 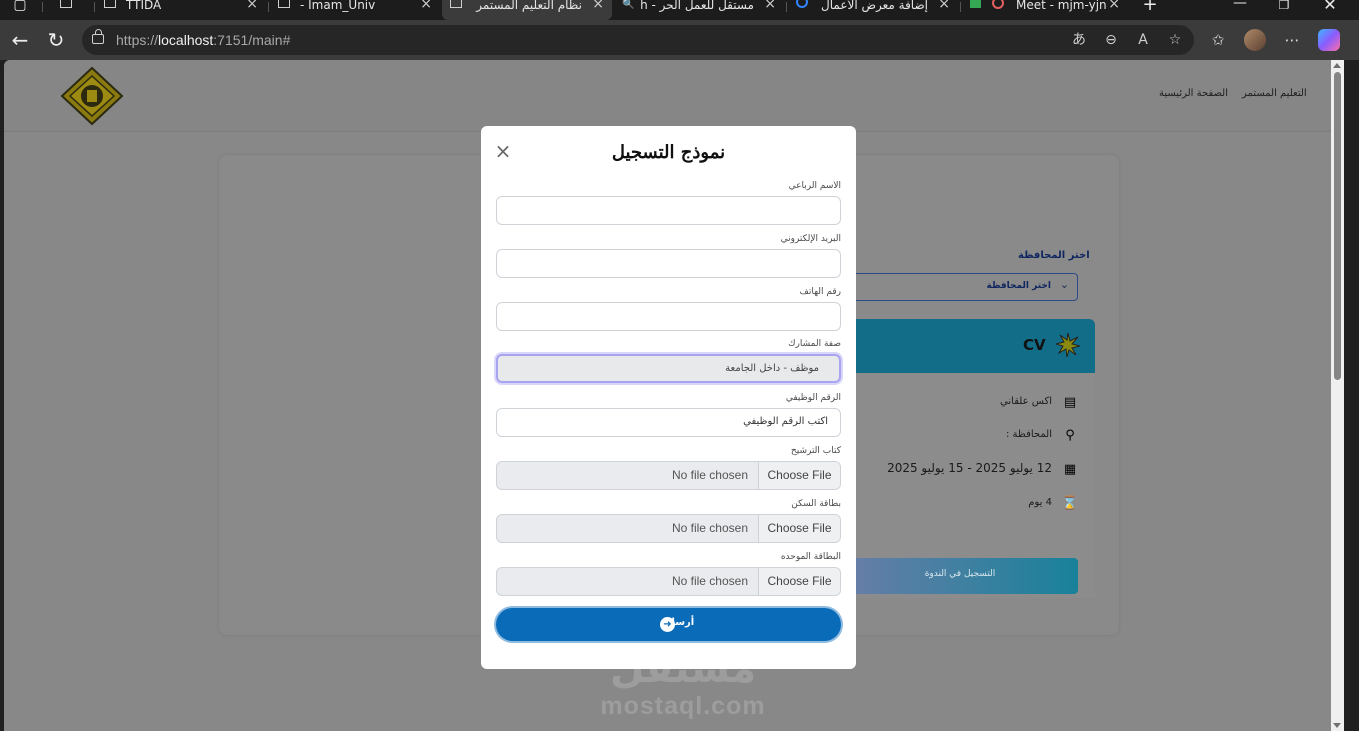 What do you see at coordinates (964, 403) in the screenshot?
I see `course-trainer-row: ▤ اكس علقاني` at bounding box center [964, 403].